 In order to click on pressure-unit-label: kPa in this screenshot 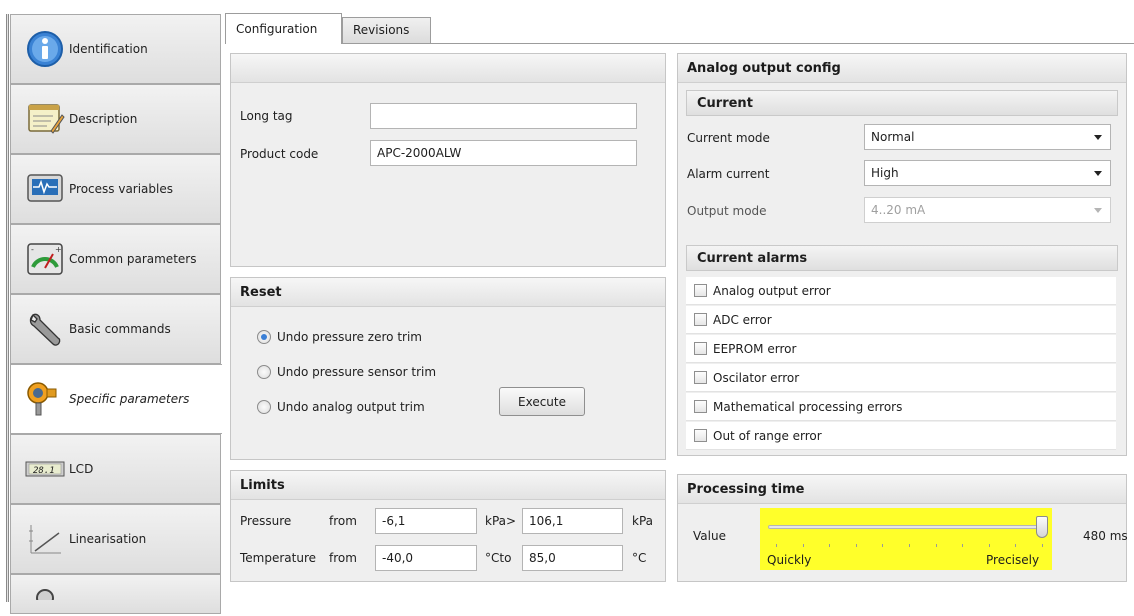, I will do `click(642, 521)`.